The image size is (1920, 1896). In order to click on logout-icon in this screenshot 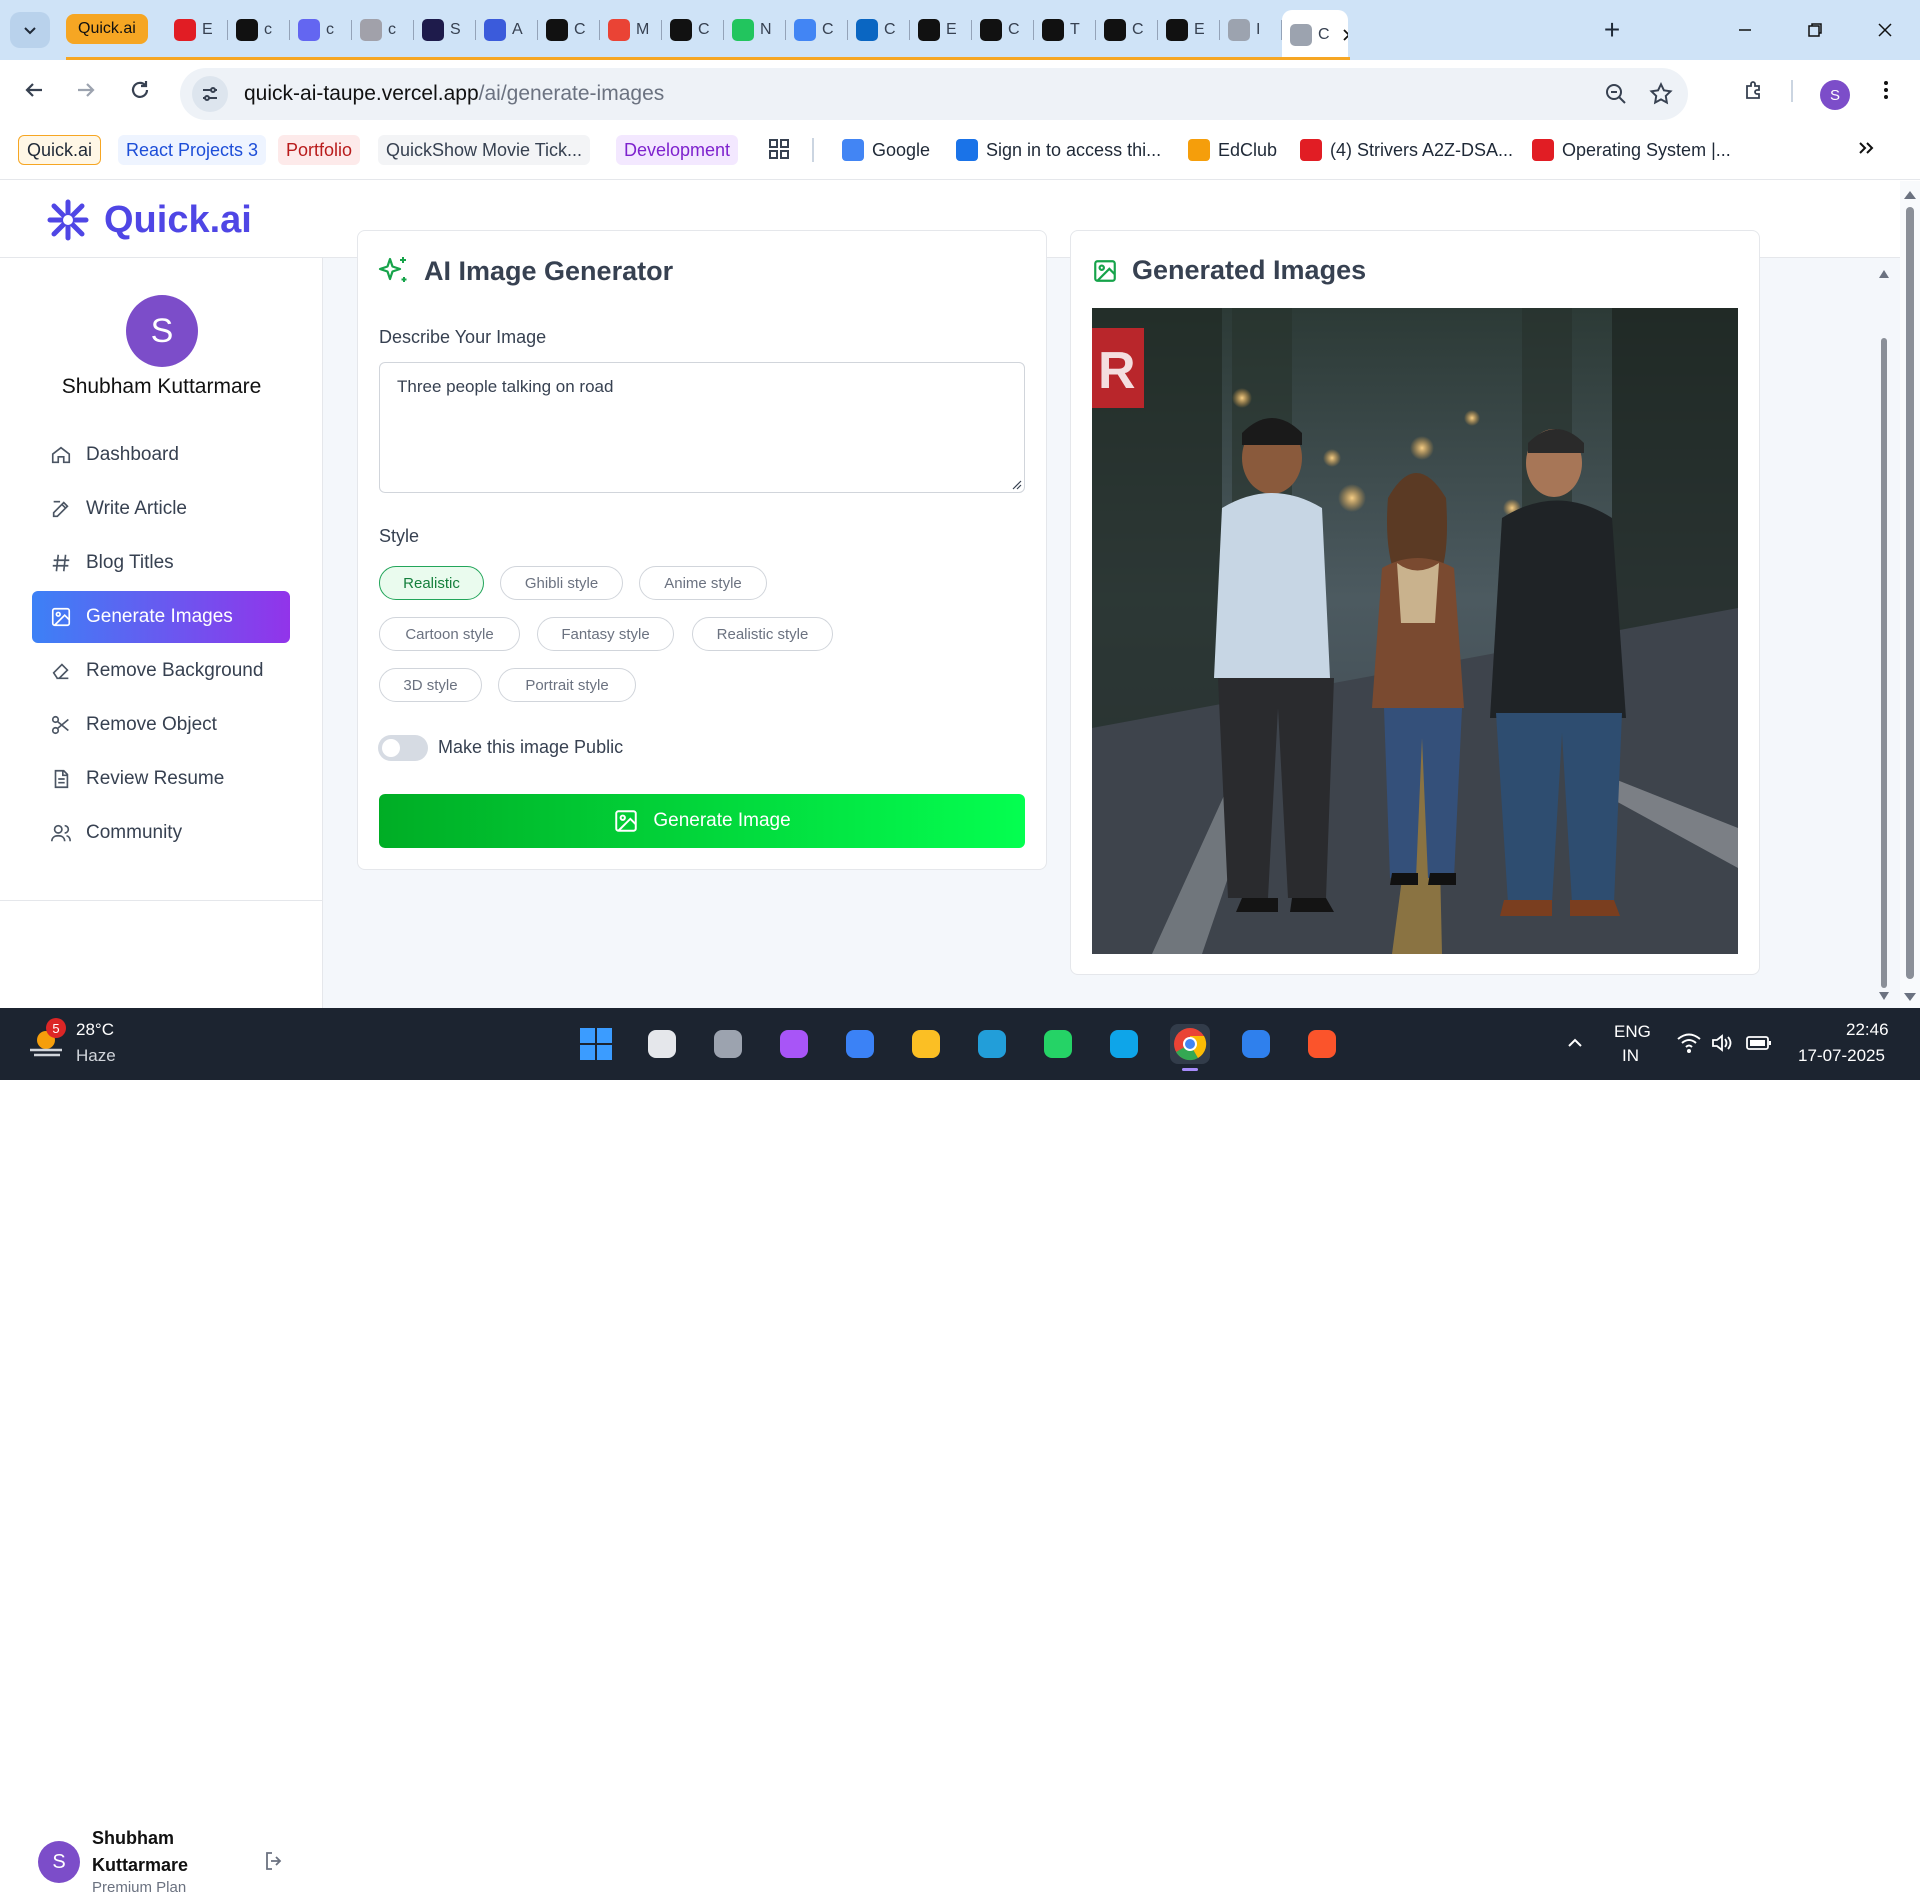, I will do `click(274, 1861)`.